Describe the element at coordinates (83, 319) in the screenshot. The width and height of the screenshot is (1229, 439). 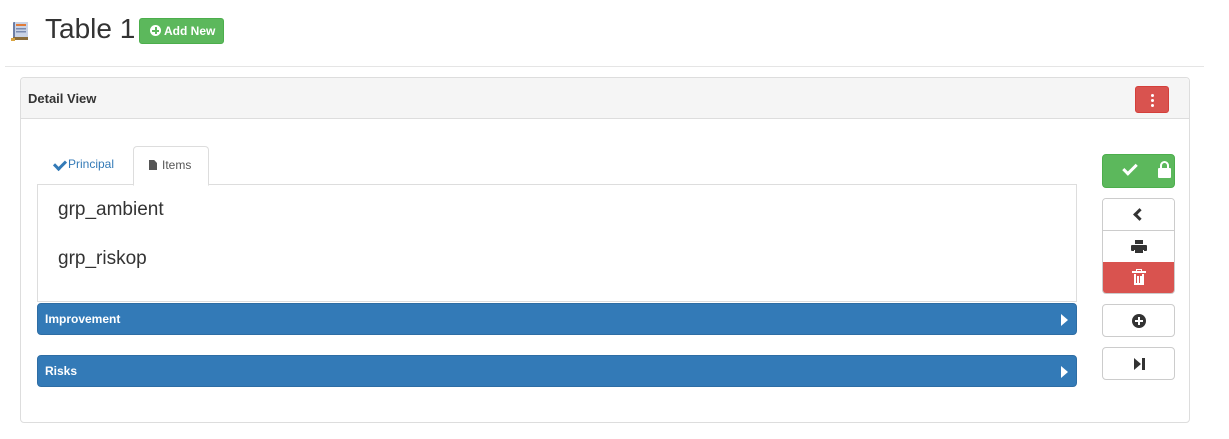
I see `section-improvement-label: Improvement` at that location.